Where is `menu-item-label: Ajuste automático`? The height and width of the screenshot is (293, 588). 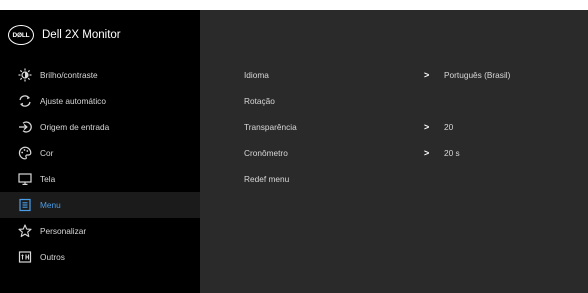 menu-item-label: Ajuste automático is located at coordinates (73, 101).